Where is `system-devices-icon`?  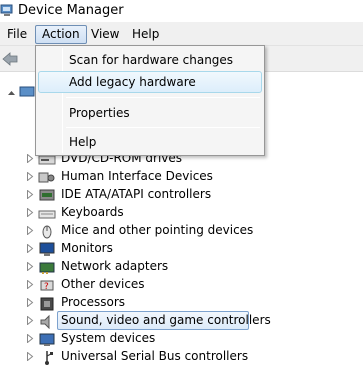
system-devices-icon is located at coordinates (47, 339).